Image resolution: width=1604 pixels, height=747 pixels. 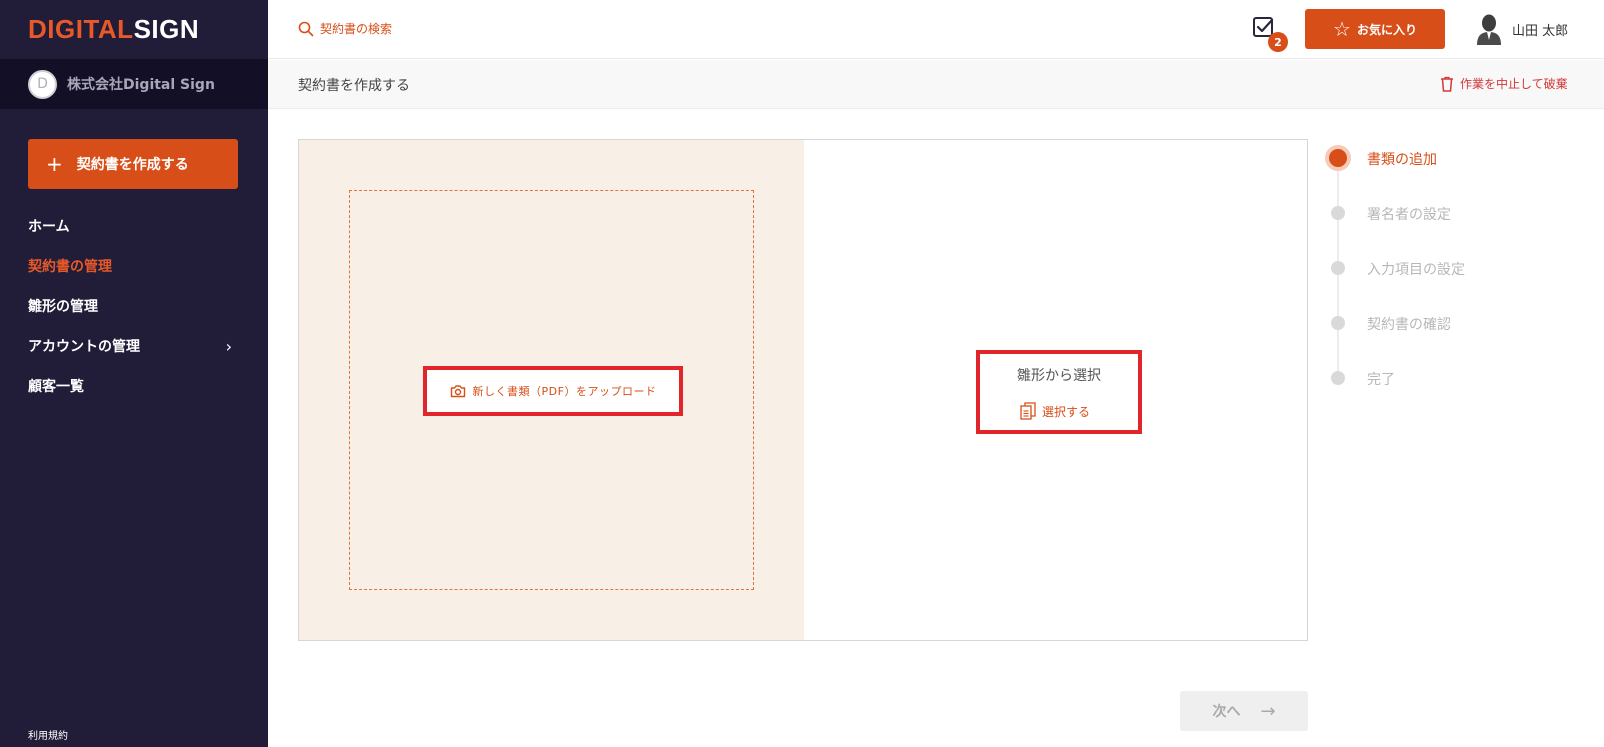 I want to click on template-select-label: 選択する, so click(x=1066, y=411).